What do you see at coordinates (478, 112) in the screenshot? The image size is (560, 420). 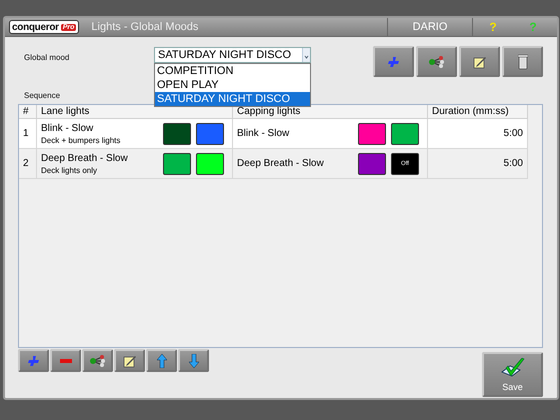 I see `column-header: Duration (mm:ss)` at bounding box center [478, 112].